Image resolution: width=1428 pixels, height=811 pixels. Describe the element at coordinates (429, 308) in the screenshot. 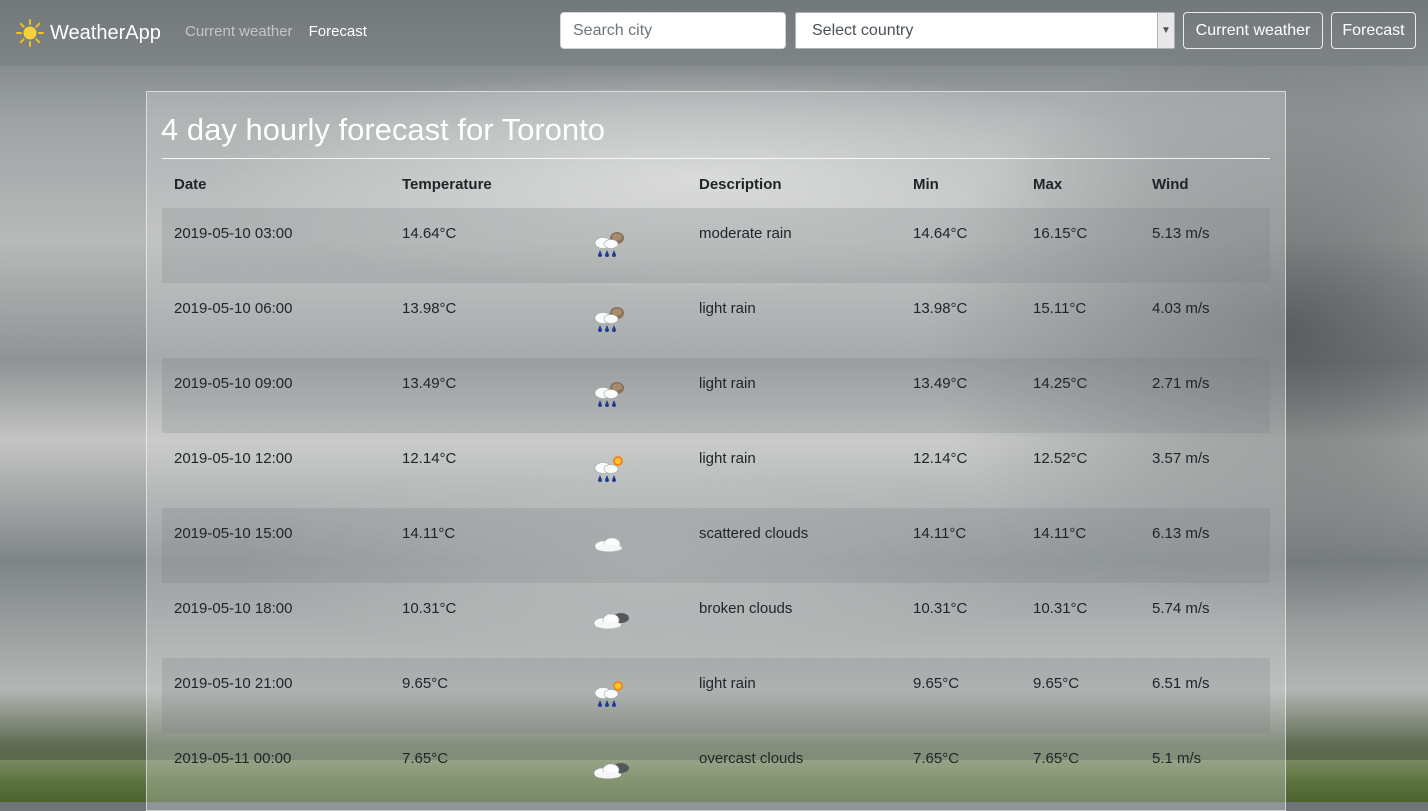

I see `cell-temperature: 13.98°C` at that location.